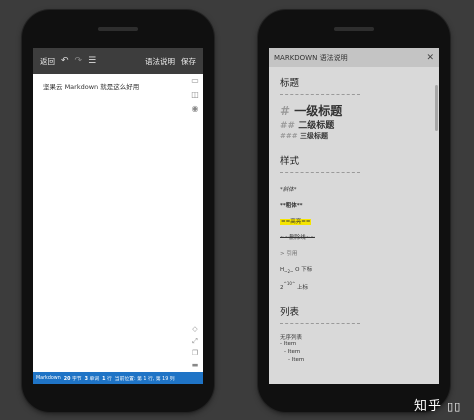  I want to click on syntax-title: MARKDOWN 语法说明, so click(311, 57).